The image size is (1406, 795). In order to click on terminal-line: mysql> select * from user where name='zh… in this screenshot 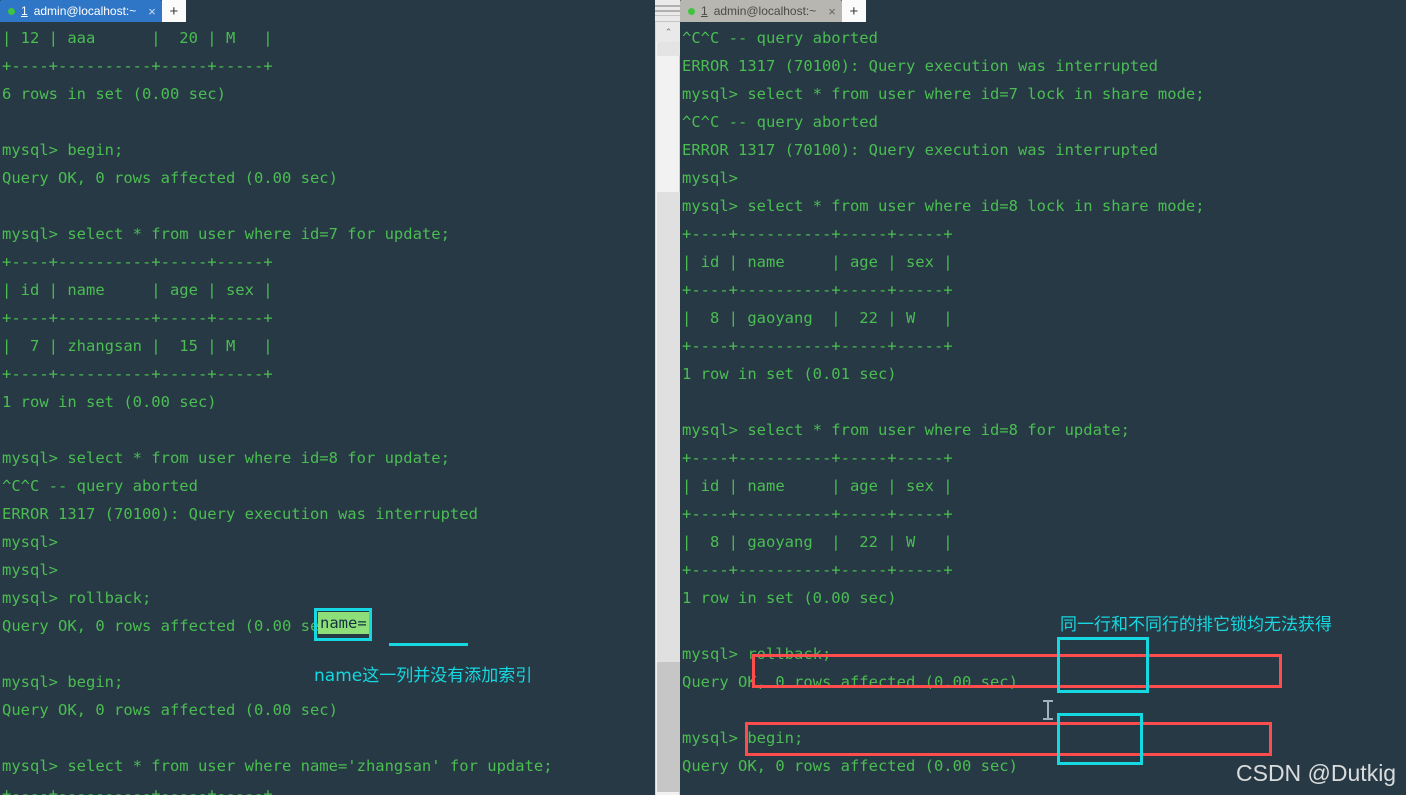, I will do `click(277, 766)`.